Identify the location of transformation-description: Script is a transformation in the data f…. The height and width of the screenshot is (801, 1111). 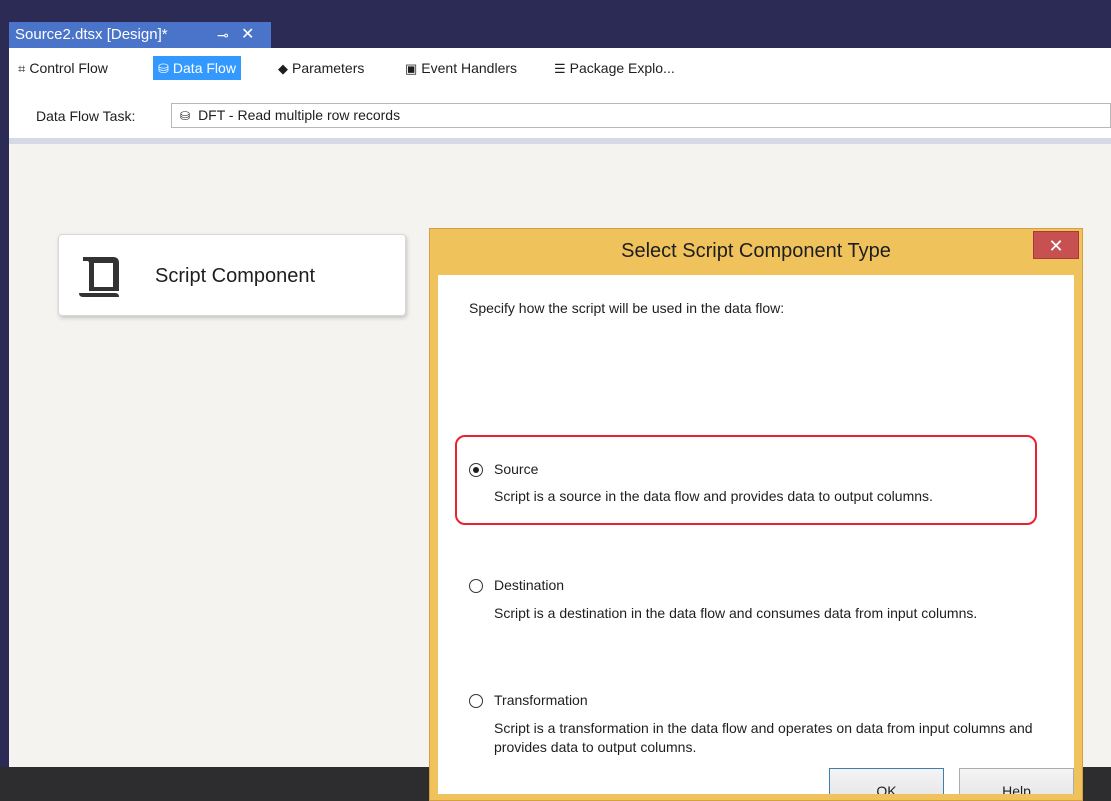
(763, 737).